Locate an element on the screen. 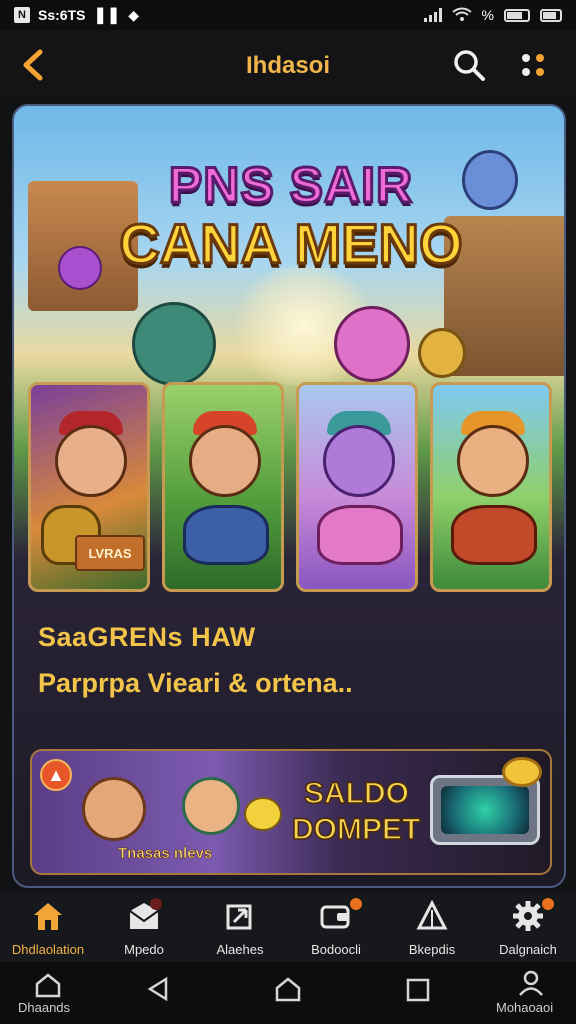  mascot-dog is located at coordinates (442, 353).